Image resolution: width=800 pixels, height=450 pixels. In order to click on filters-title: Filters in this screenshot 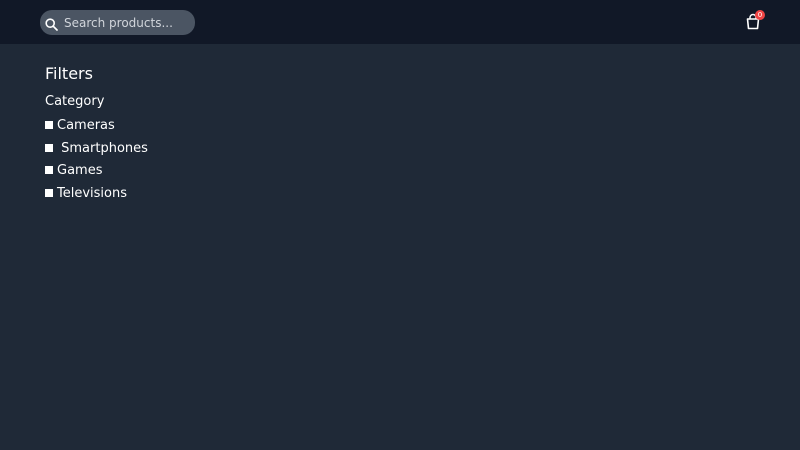, I will do `click(69, 73)`.